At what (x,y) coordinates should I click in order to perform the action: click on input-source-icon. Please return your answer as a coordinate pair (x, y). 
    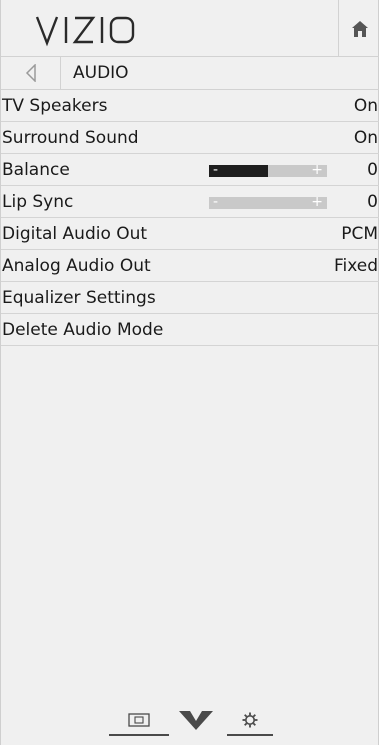
    Looking at the image, I should click on (139, 720).